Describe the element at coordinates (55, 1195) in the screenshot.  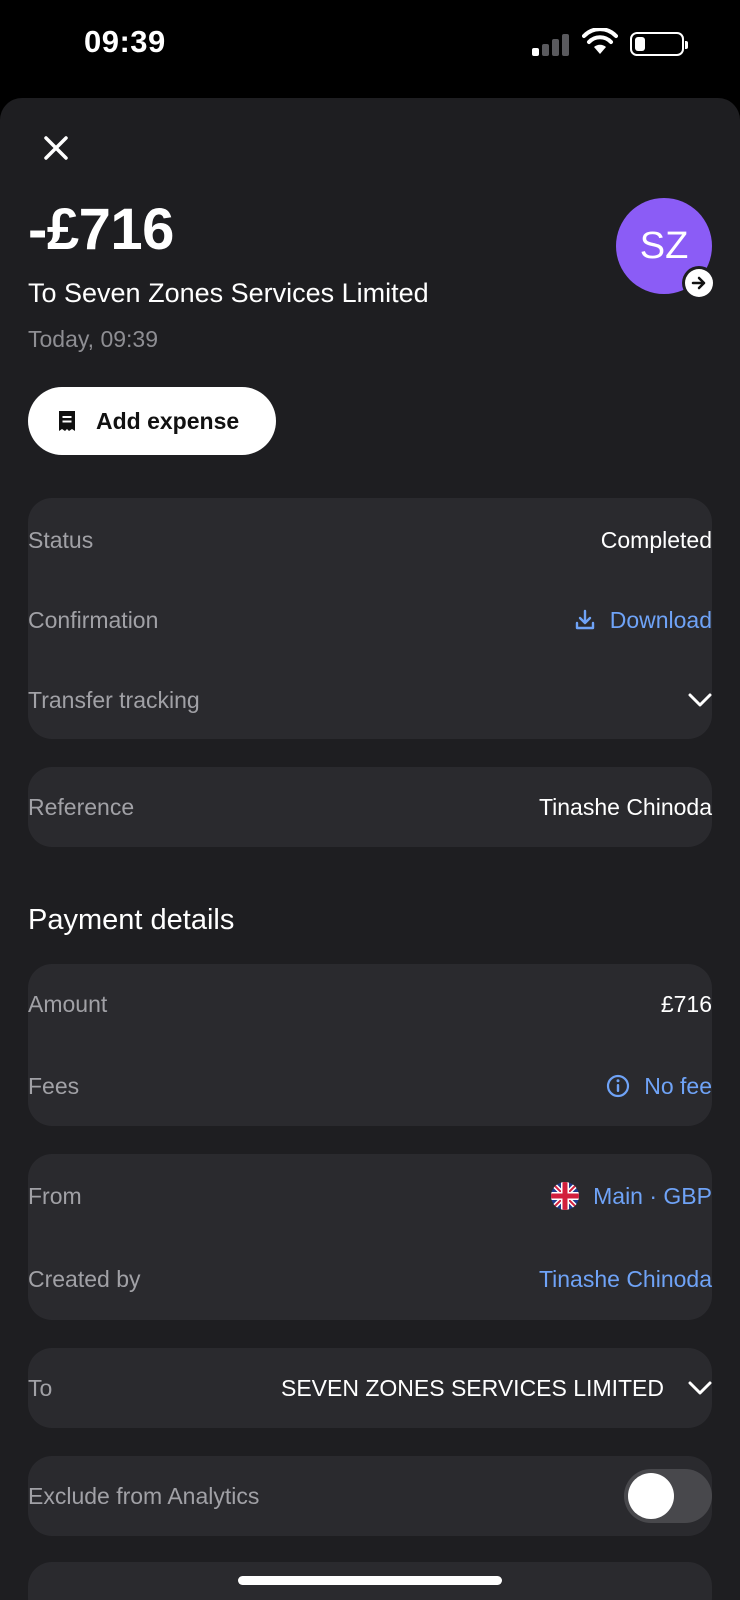
I see `from-label: From` at that location.